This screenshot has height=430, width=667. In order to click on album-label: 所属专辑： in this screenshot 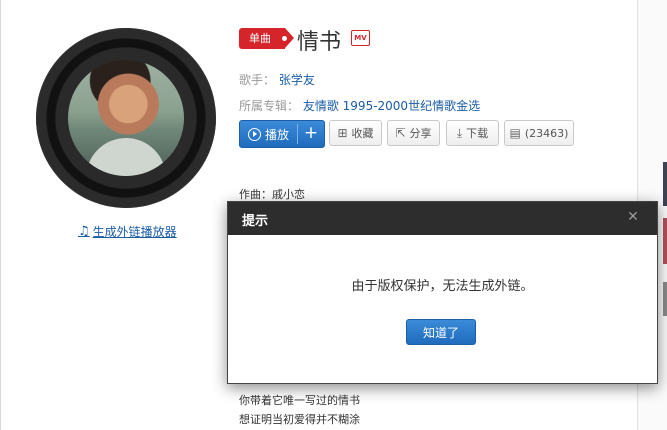, I will do `click(269, 106)`.